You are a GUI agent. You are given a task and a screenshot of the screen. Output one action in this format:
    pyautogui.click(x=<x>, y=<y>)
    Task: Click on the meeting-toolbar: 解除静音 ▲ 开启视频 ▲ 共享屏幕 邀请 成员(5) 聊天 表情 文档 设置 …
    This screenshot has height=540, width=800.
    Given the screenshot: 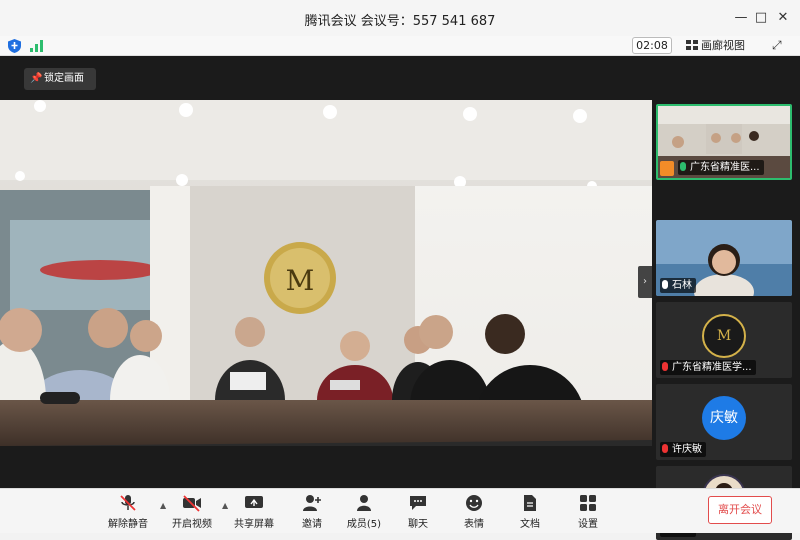 What is the action you would take?
    pyautogui.click(x=400, y=510)
    